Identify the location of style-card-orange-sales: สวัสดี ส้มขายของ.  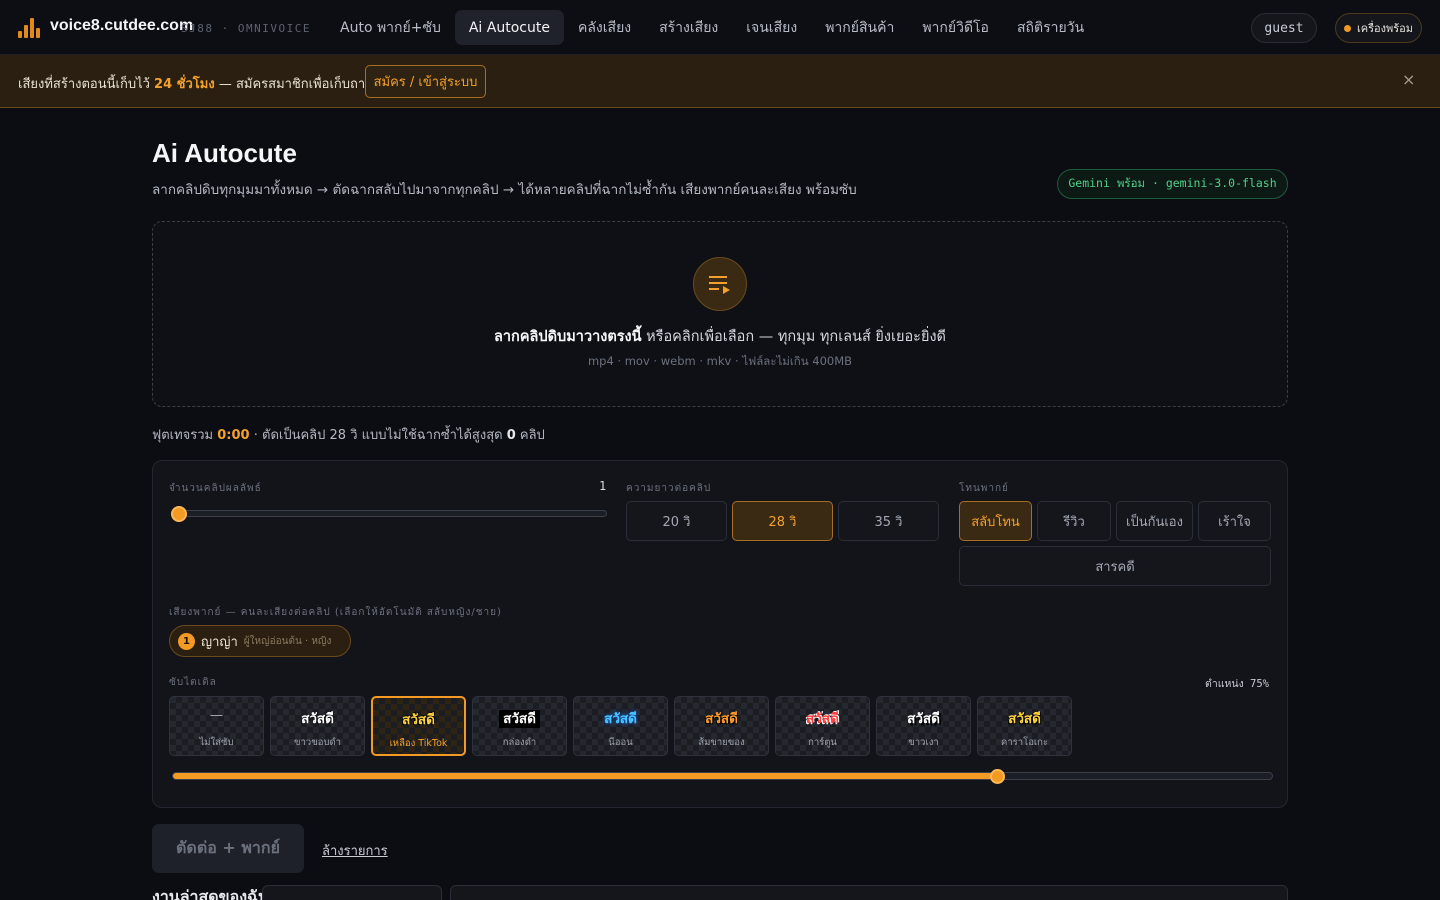
(721, 726).